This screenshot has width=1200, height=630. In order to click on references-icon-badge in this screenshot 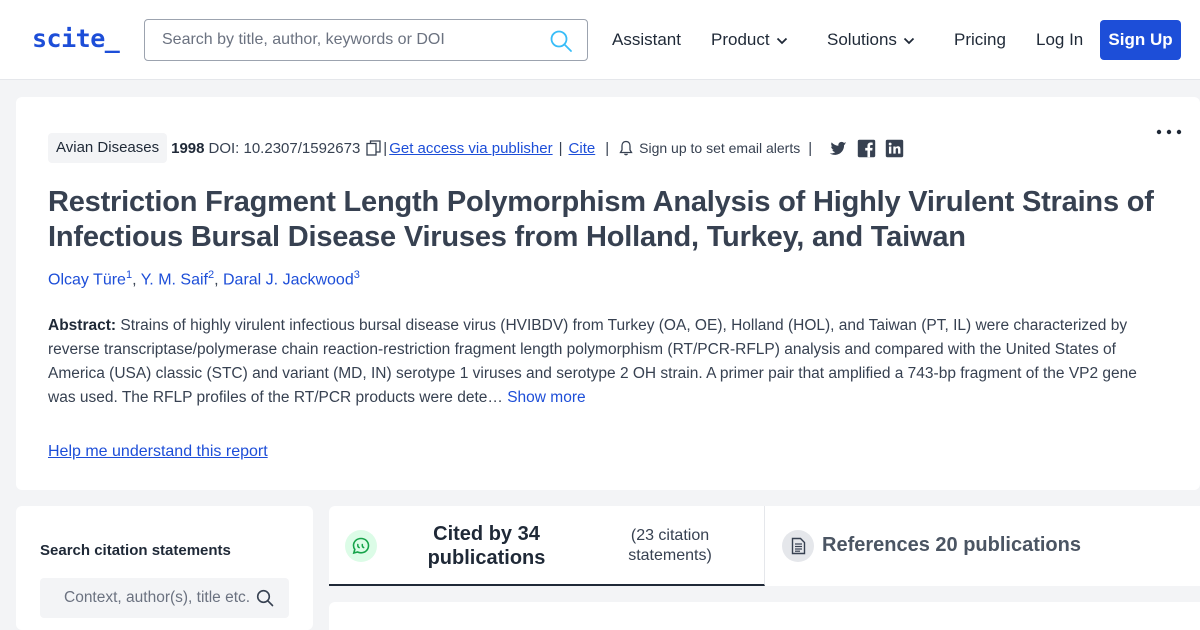, I will do `click(798, 546)`.